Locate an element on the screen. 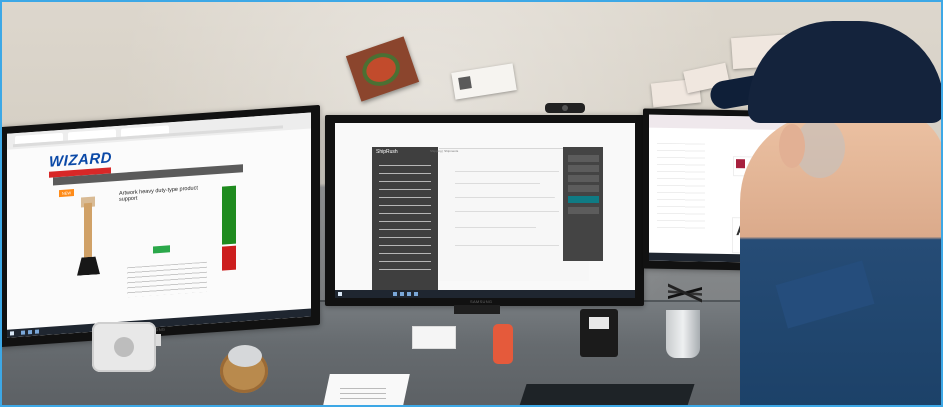 The width and height of the screenshot is (943, 407). middle-monitor-brand: SAMSUNG is located at coordinates (481, 301).